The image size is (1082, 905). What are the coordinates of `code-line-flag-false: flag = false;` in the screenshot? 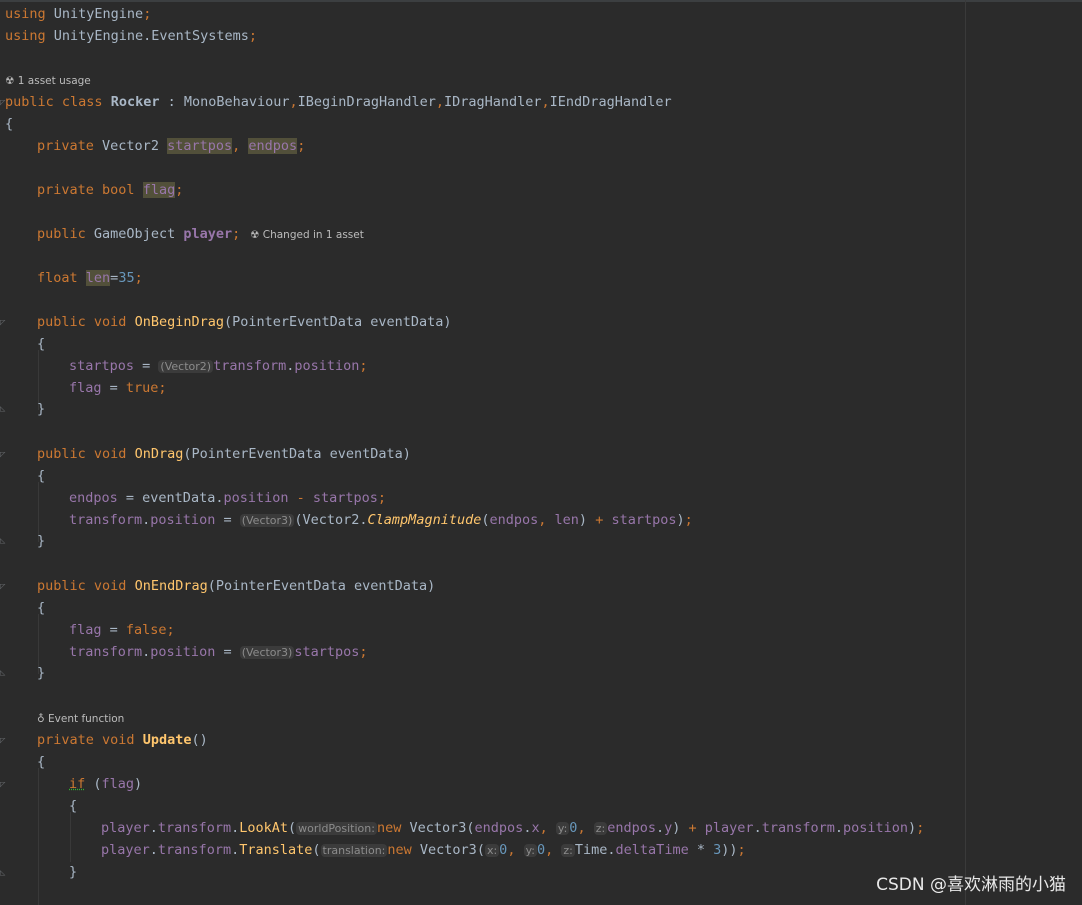 It's located at (122, 630).